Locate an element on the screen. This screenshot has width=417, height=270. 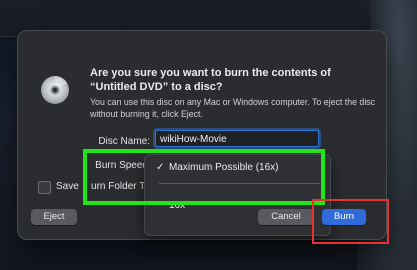
disc-name-input: wikiHow-Movie is located at coordinates (237, 138).